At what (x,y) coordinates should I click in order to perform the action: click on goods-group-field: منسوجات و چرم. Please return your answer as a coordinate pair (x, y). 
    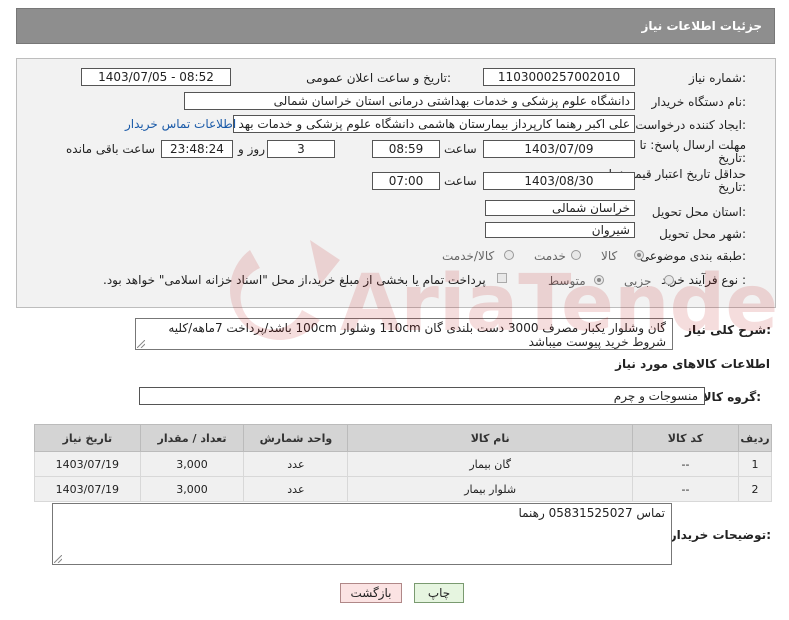
    Looking at the image, I should click on (422, 396).